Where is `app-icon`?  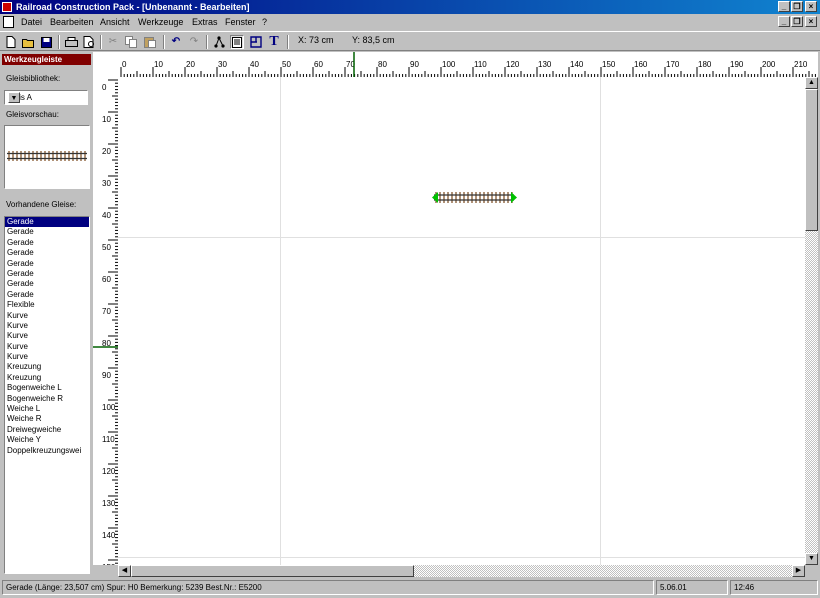 app-icon is located at coordinates (7, 7).